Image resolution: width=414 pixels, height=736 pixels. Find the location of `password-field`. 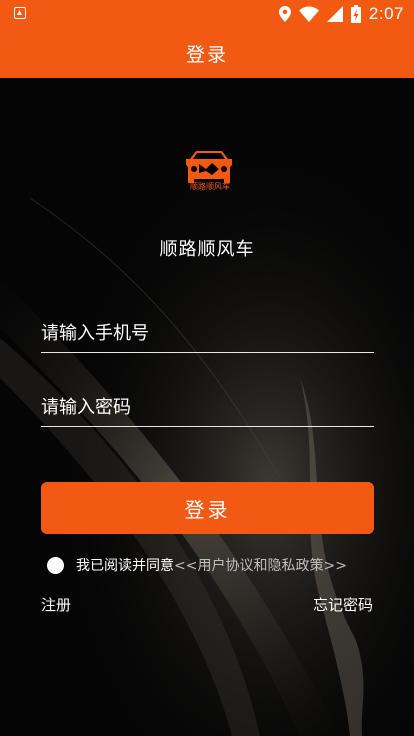

password-field is located at coordinates (207, 405).